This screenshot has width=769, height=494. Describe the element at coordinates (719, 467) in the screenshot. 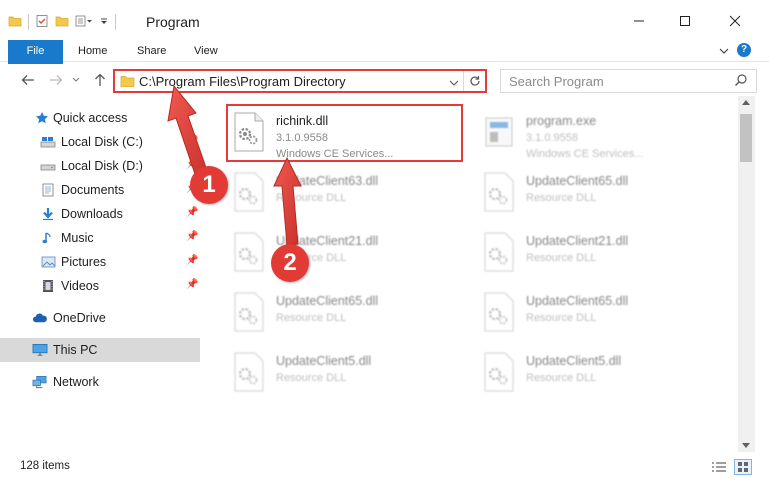

I see `details-view-icon` at that location.